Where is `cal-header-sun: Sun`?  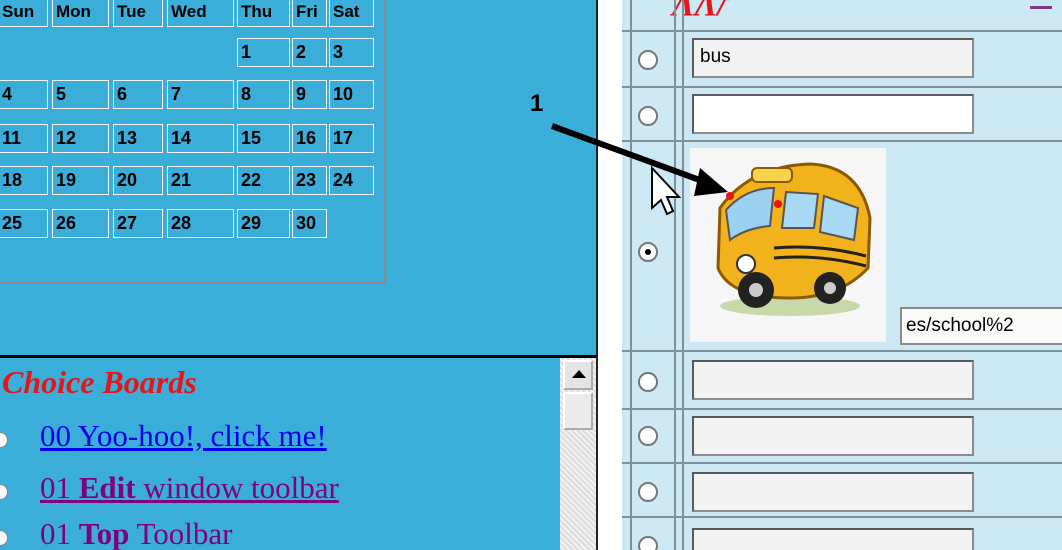 cal-header-sun: Sun is located at coordinates (24, 13).